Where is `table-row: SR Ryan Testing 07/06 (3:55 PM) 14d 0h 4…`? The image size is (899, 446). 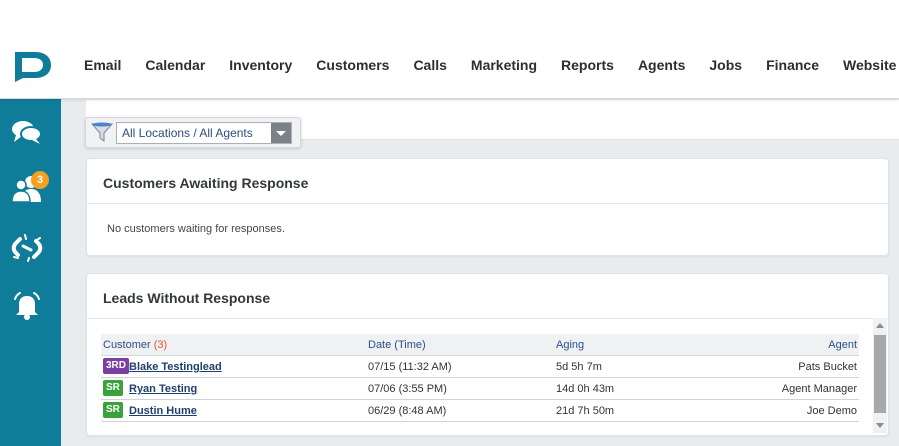 table-row: SR Ryan Testing 07/06 (3:55 PM) 14d 0h 4… is located at coordinates (480, 389).